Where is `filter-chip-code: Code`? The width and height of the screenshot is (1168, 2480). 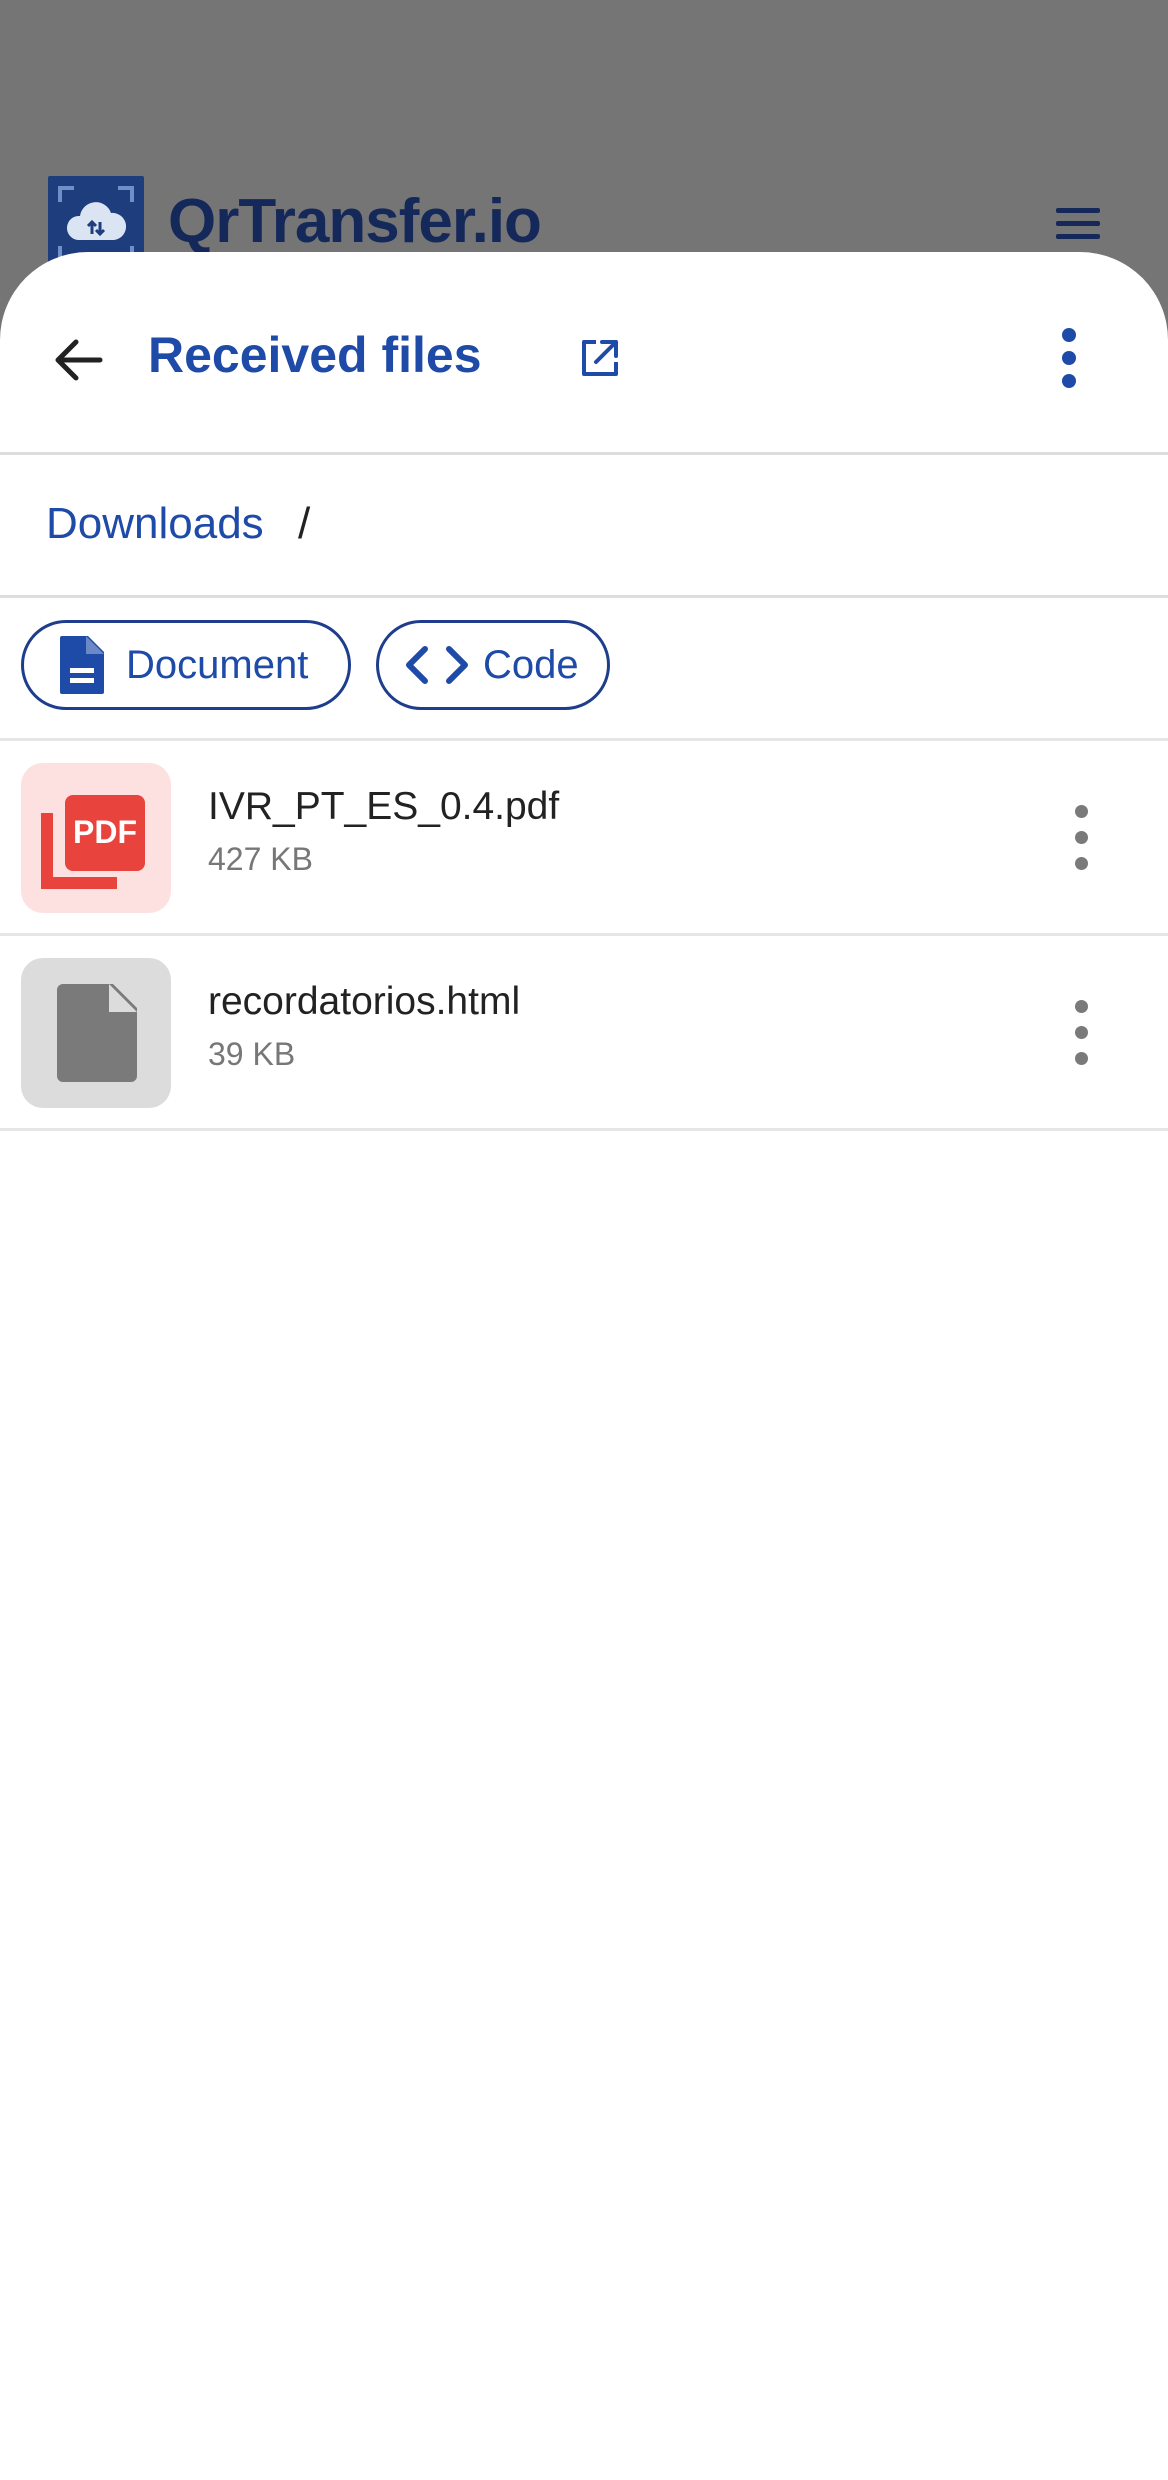 filter-chip-code: Code is located at coordinates (493, 665).